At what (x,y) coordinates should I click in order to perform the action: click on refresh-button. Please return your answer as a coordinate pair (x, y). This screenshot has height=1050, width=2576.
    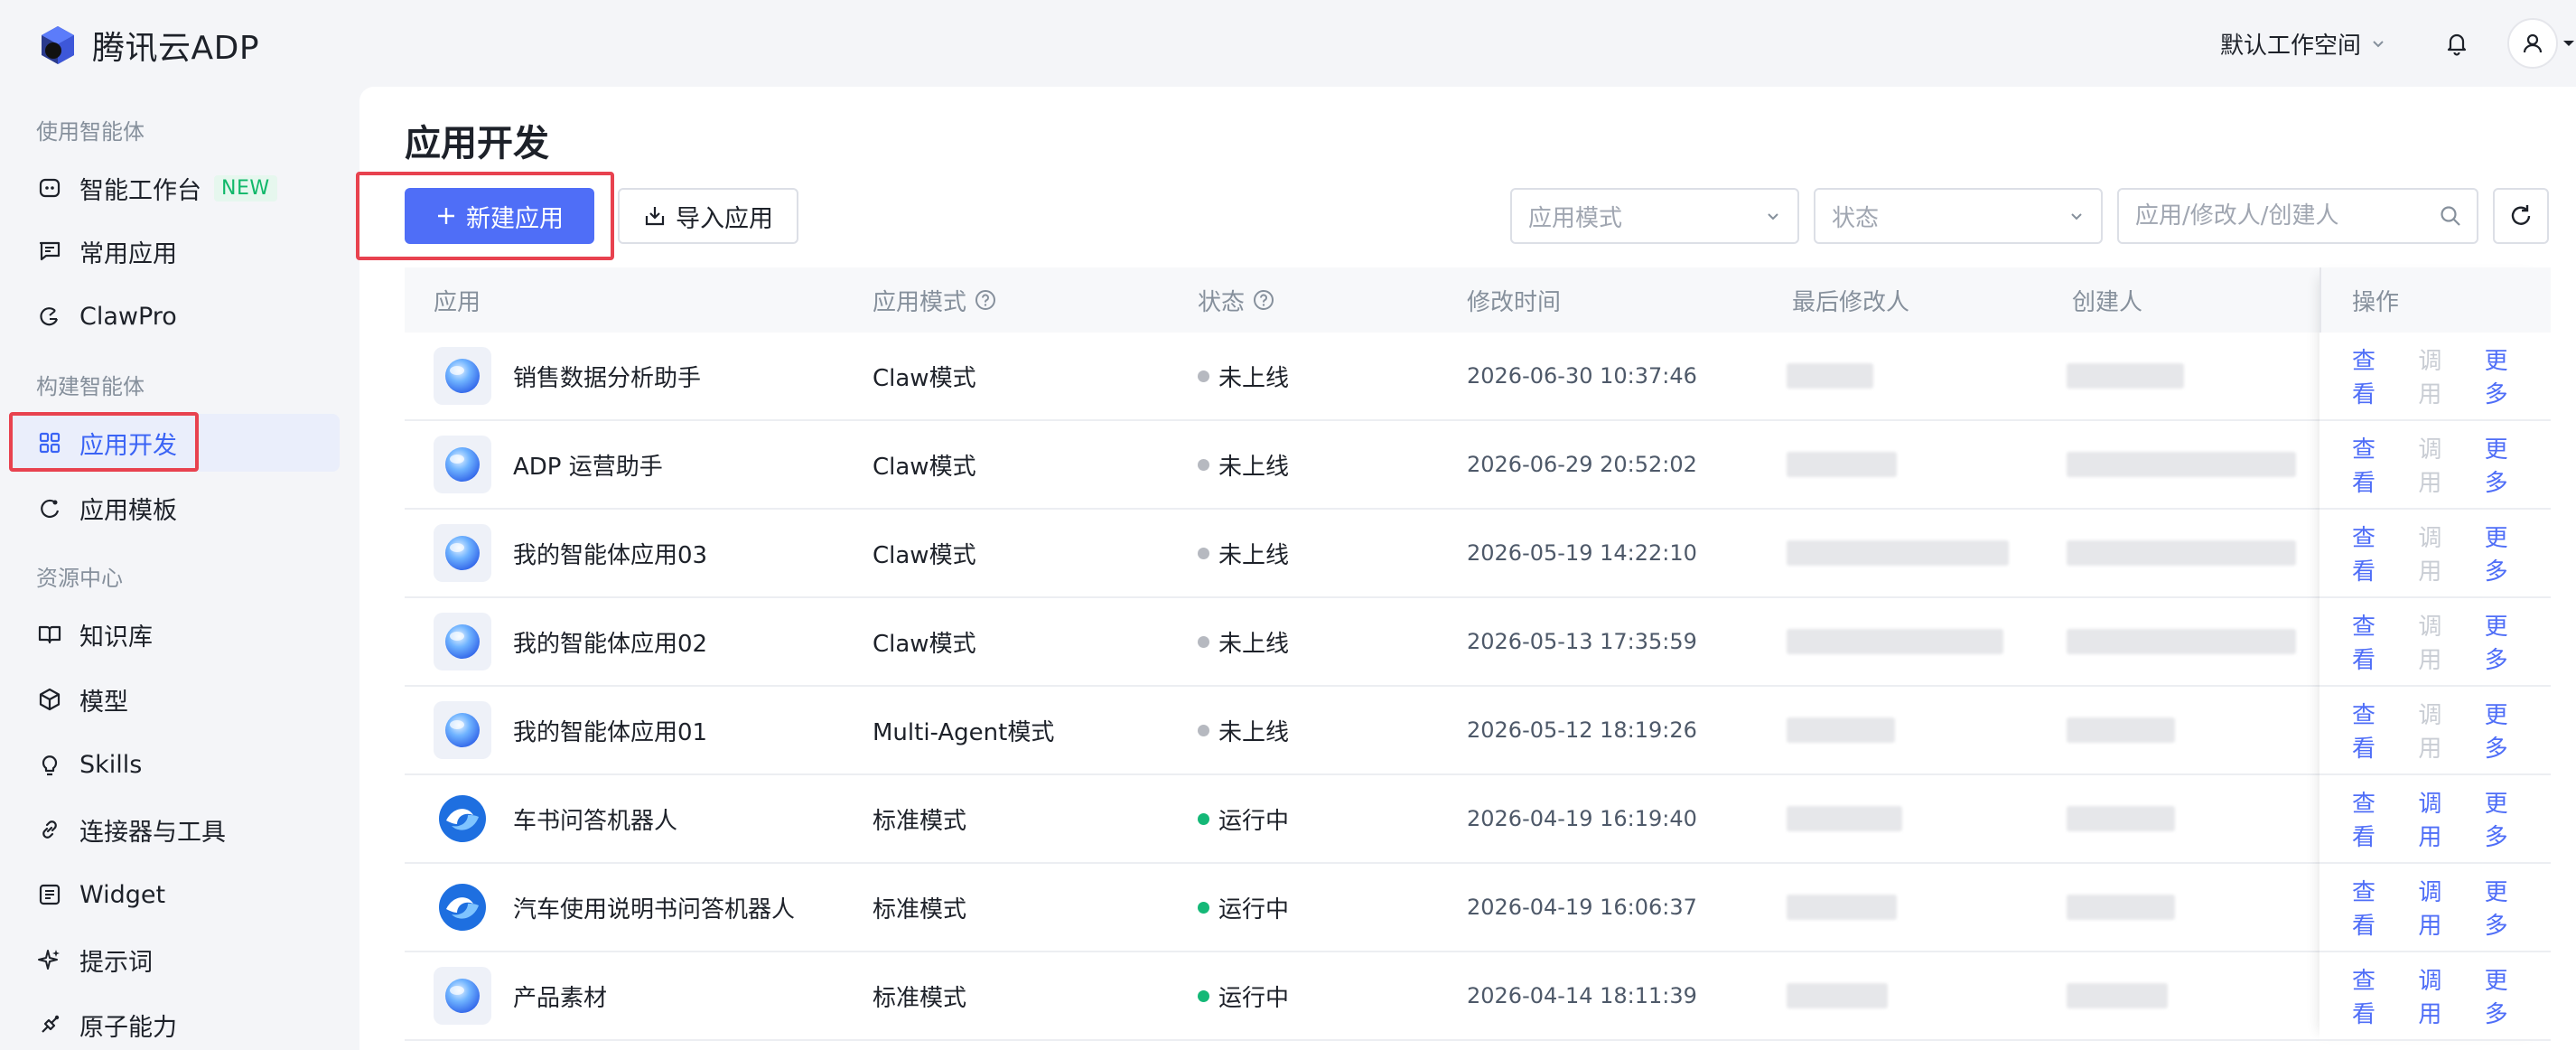
    Looking at the image, I should click on (2521, 216).